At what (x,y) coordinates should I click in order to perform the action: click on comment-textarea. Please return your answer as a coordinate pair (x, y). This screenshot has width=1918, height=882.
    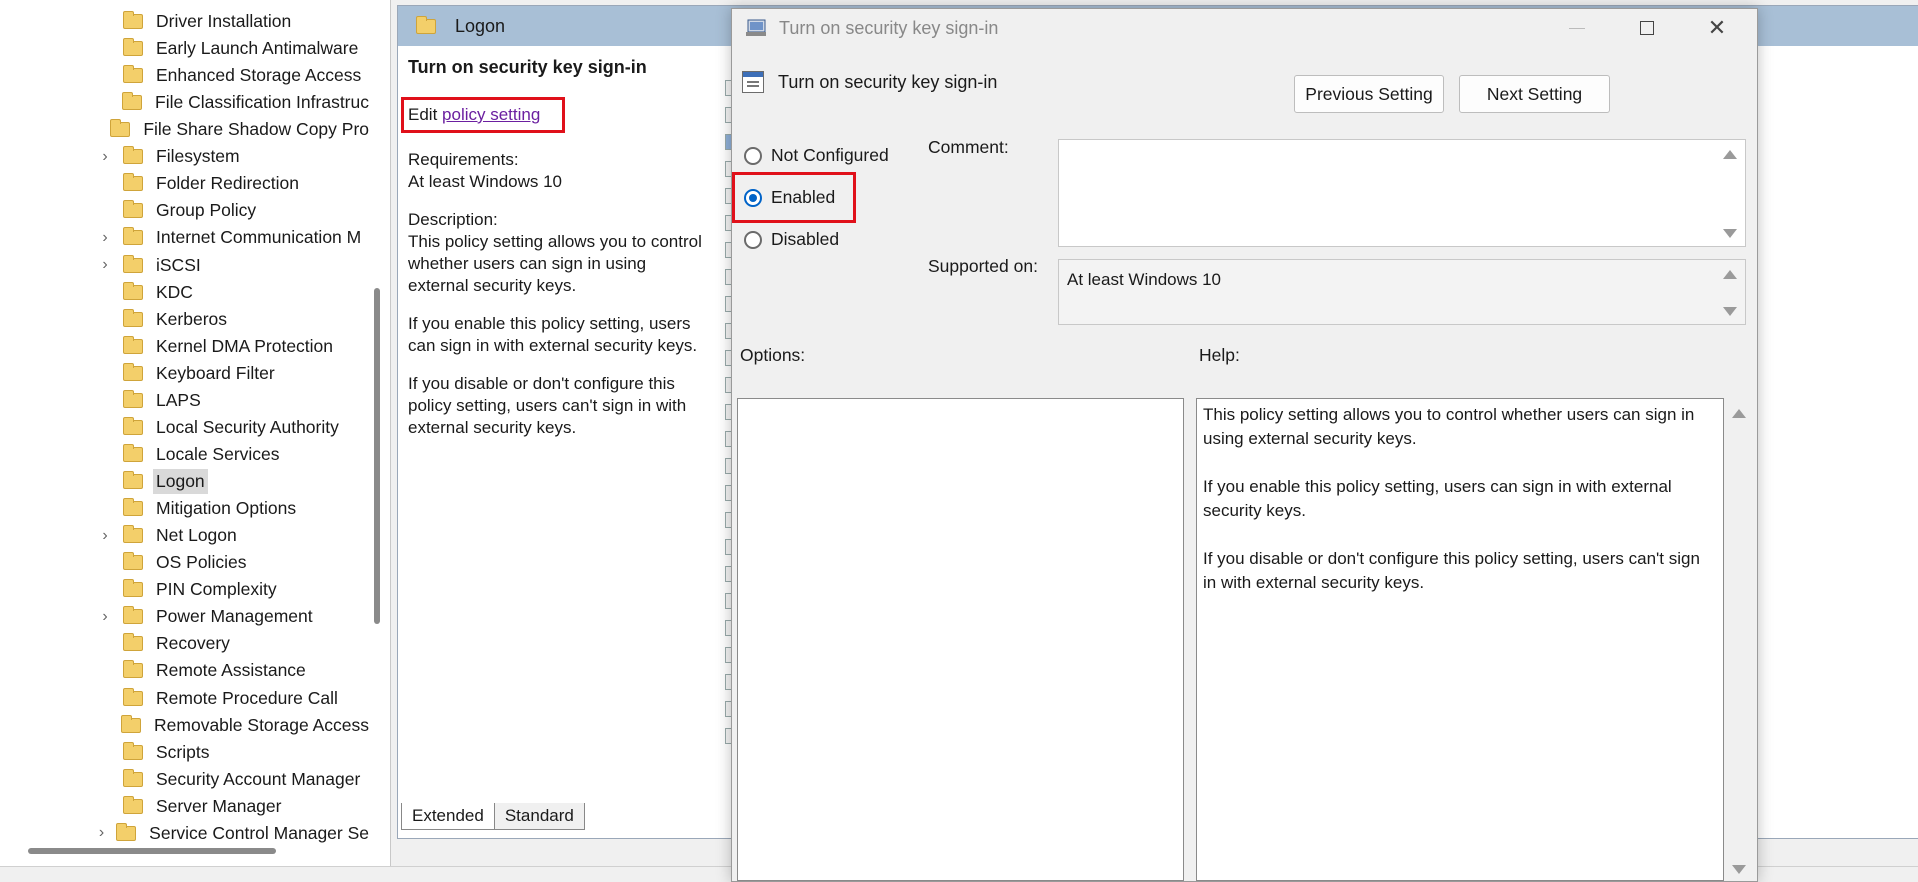
    Looking at the image, I should click on (1402, 193).